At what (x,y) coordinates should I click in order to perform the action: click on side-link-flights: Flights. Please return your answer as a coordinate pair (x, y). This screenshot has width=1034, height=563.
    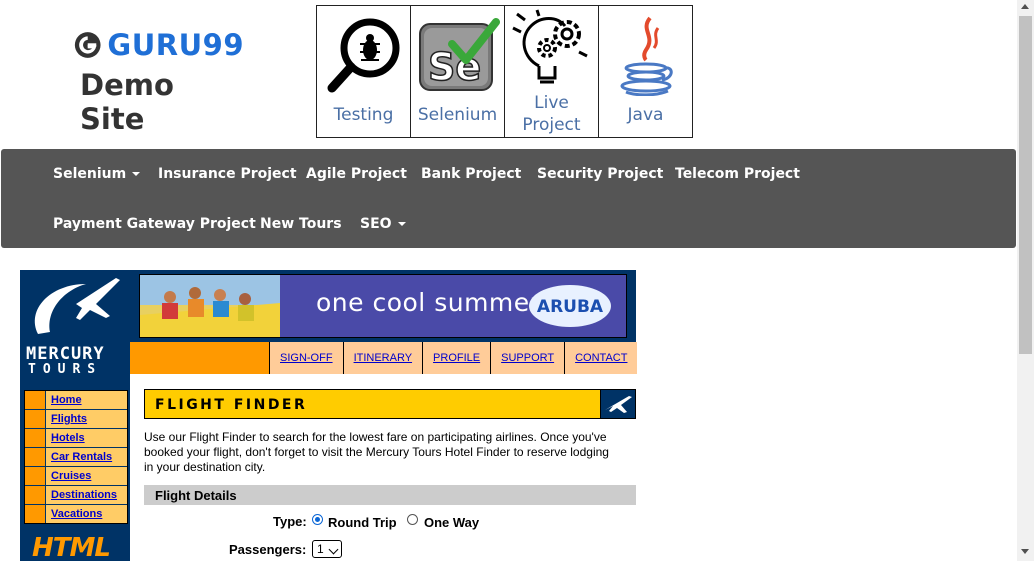
    Looking at the image, I should click on (66, 419).